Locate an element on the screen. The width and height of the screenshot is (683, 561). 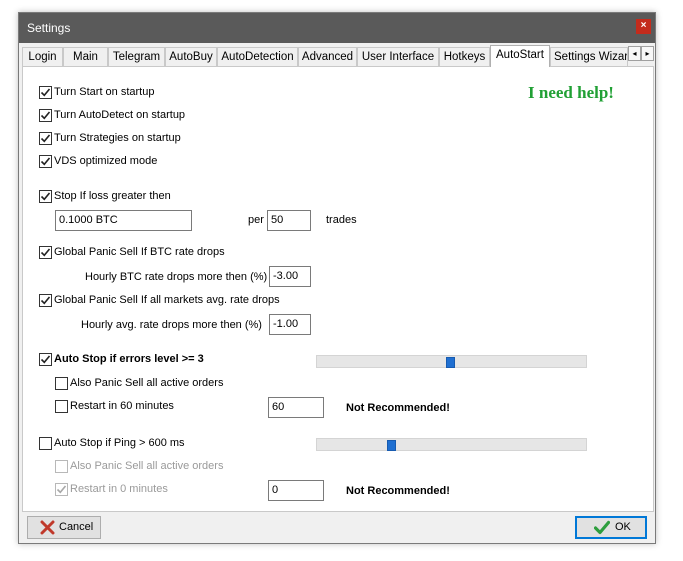
ping-restart-minutes-input: 0 is located at coordinates (296, 490).